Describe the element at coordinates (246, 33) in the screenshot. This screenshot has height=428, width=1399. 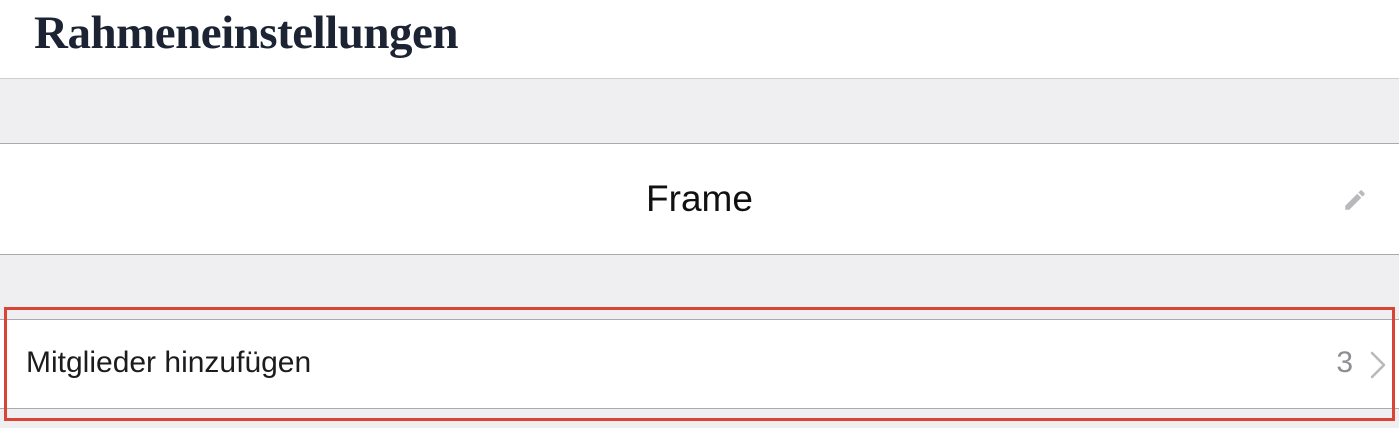
I see `page-title: Rahmeneinstellungen` at that location.